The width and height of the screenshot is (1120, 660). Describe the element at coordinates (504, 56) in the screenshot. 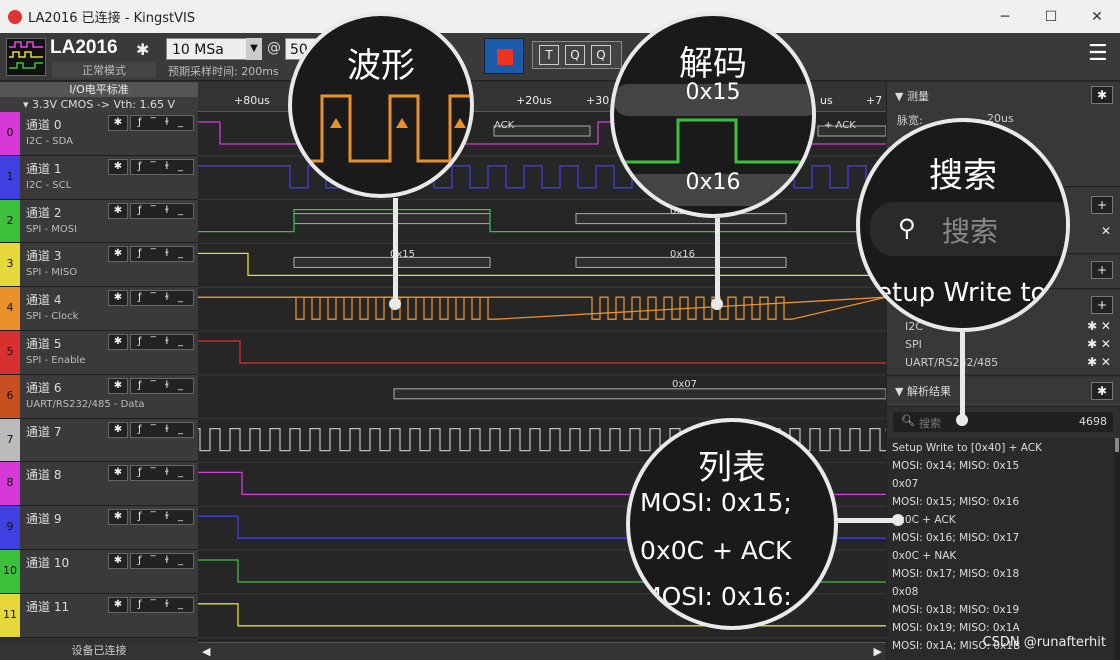

I see `stop-button` at that location.